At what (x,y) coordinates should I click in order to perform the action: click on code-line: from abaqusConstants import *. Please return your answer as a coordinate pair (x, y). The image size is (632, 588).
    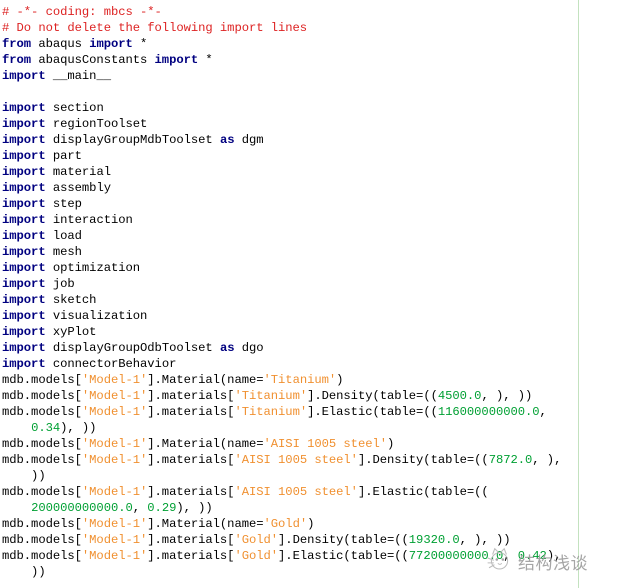
    Looking at the image, I should click on (317, 60).